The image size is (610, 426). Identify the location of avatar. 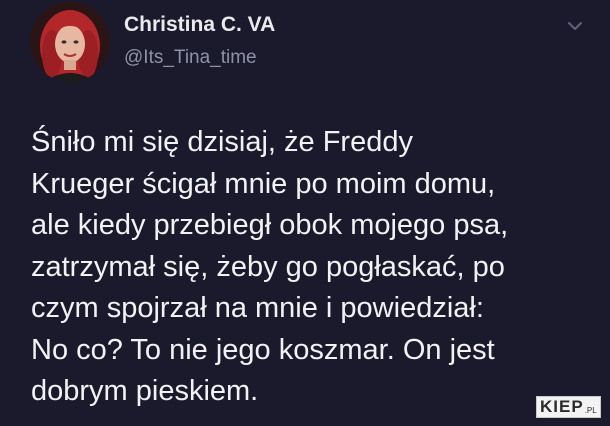
(70, 42).